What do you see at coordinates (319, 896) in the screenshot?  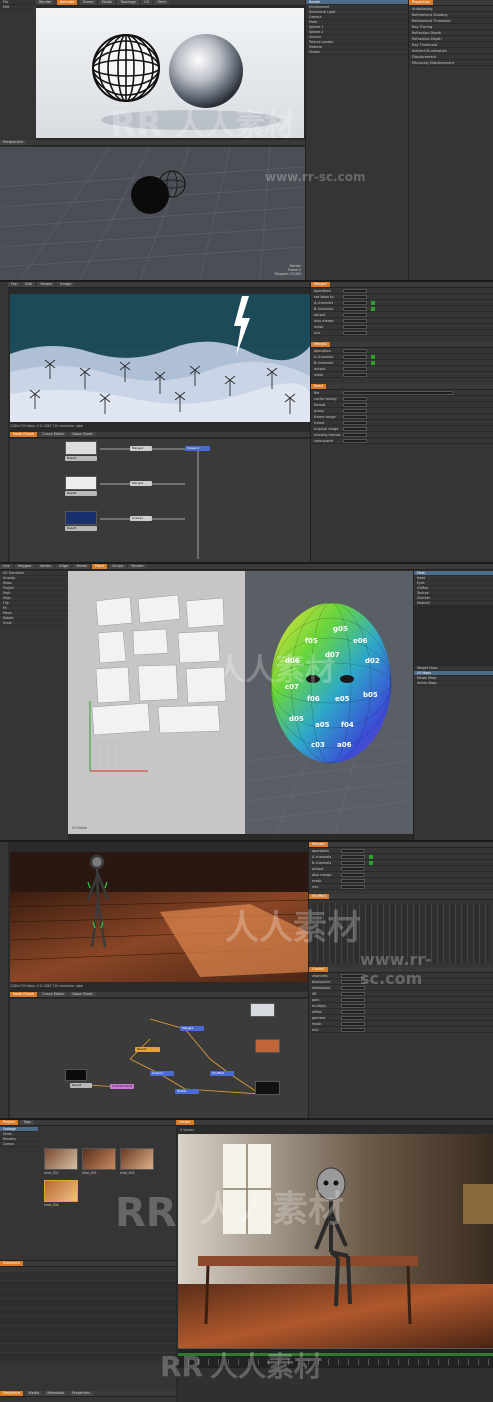 I see `robot-shuffle-title: Shuffle1` at bounding box center [319, 896].